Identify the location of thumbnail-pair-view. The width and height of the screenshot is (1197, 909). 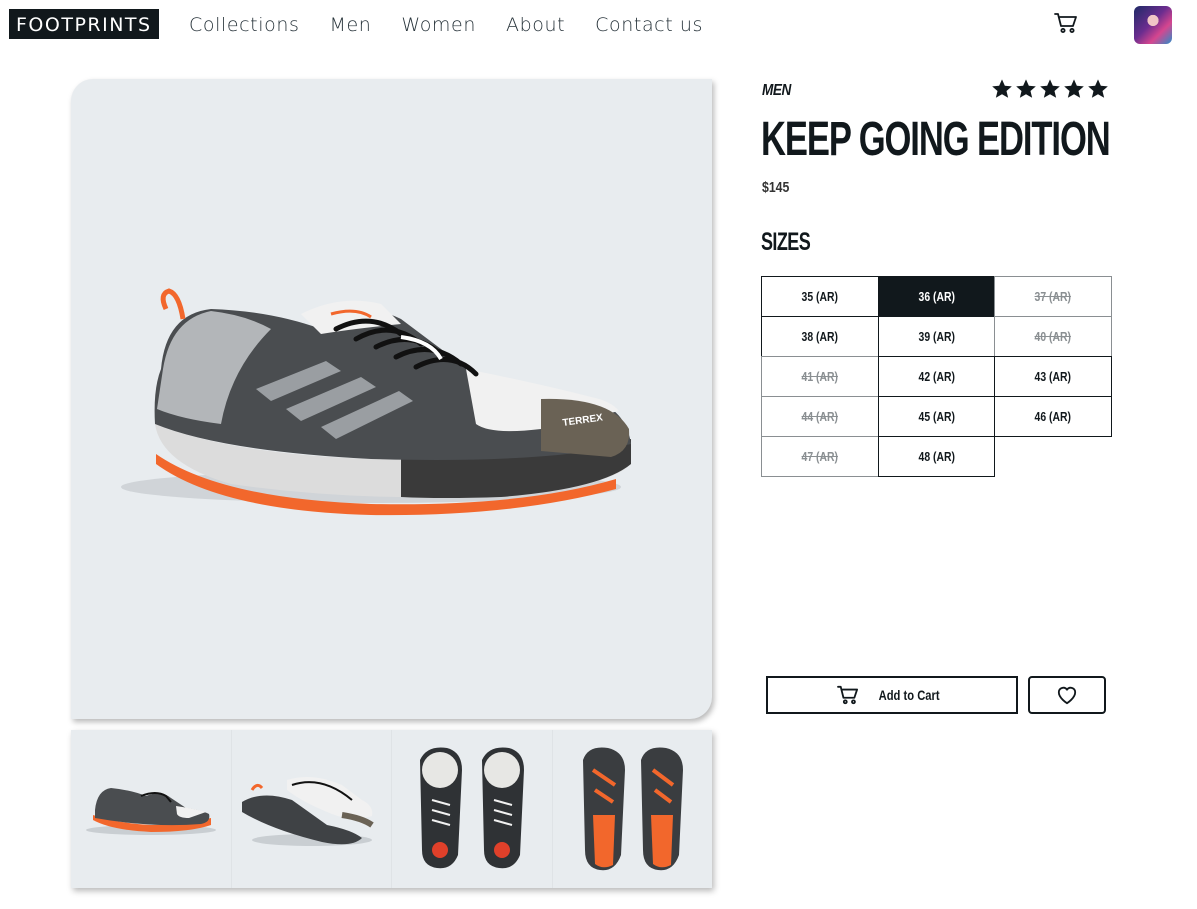
(311, 809).